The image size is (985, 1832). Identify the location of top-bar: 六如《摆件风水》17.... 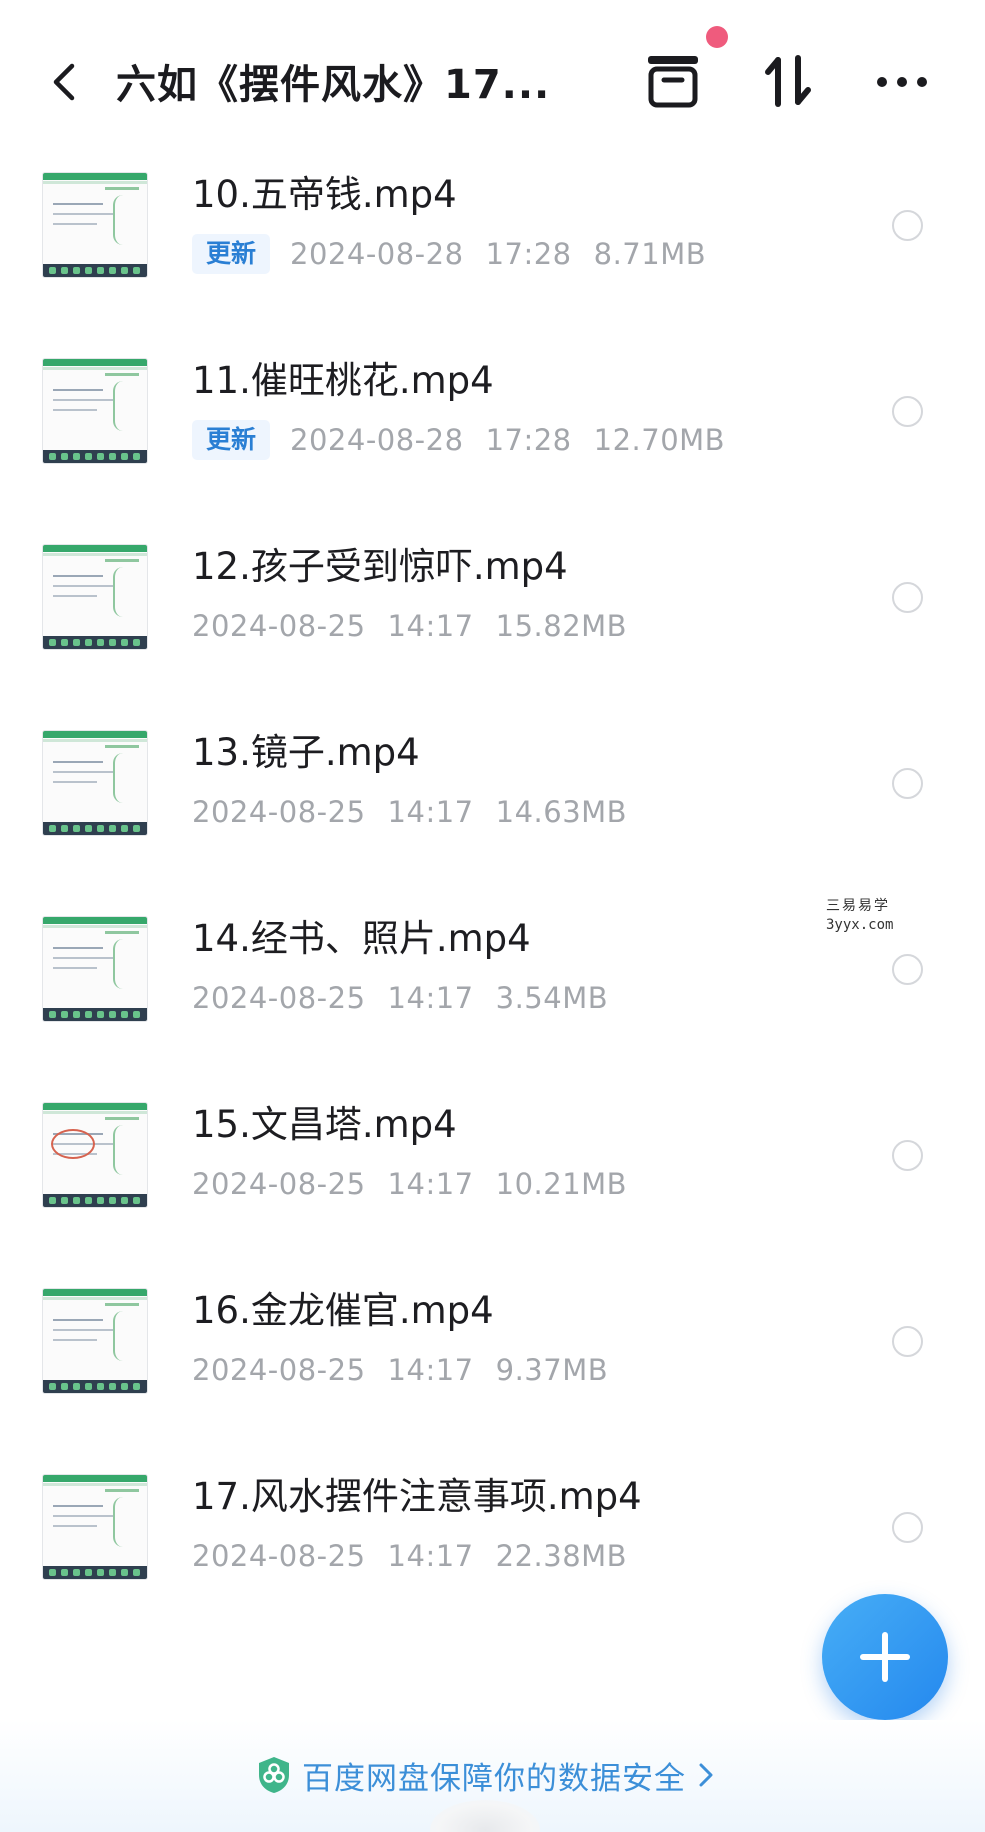
(492, 75).